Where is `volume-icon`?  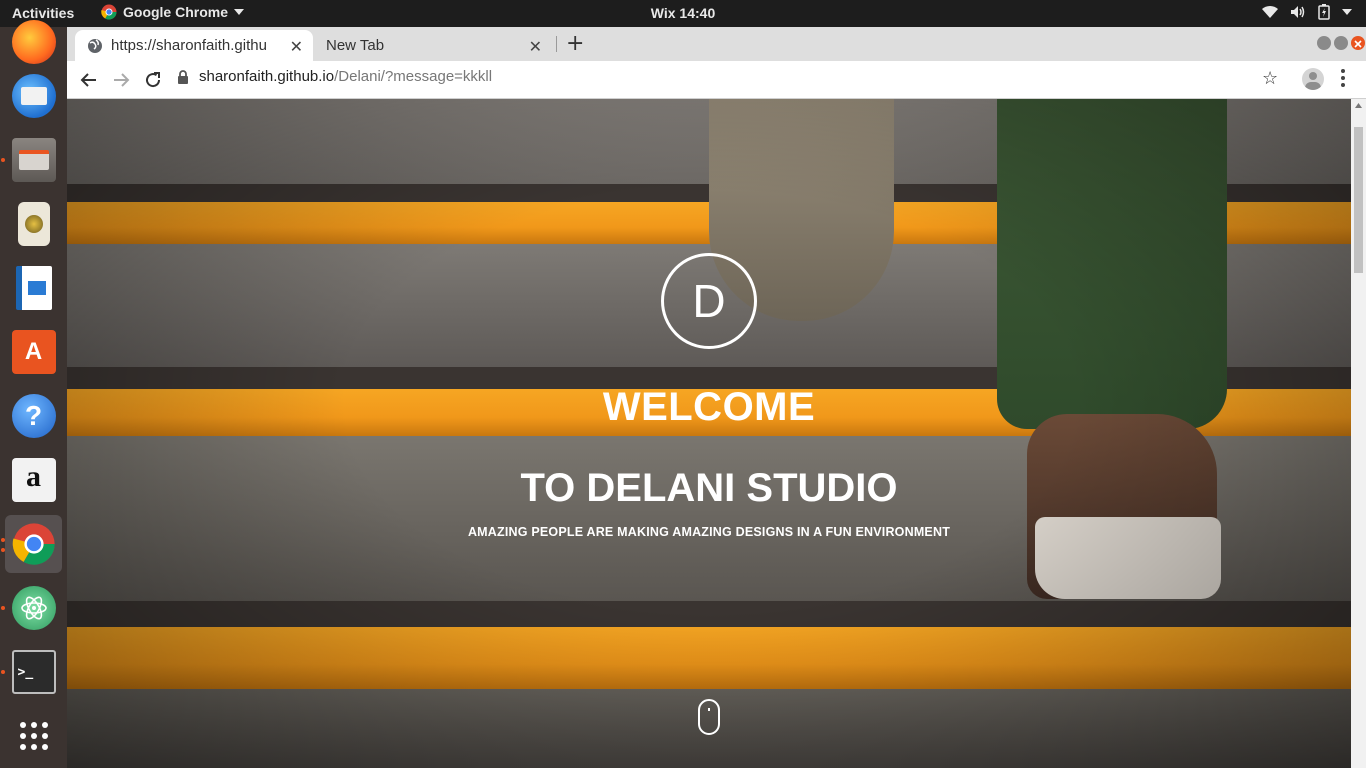 volume-icon is located at coordinates (1298, 12).